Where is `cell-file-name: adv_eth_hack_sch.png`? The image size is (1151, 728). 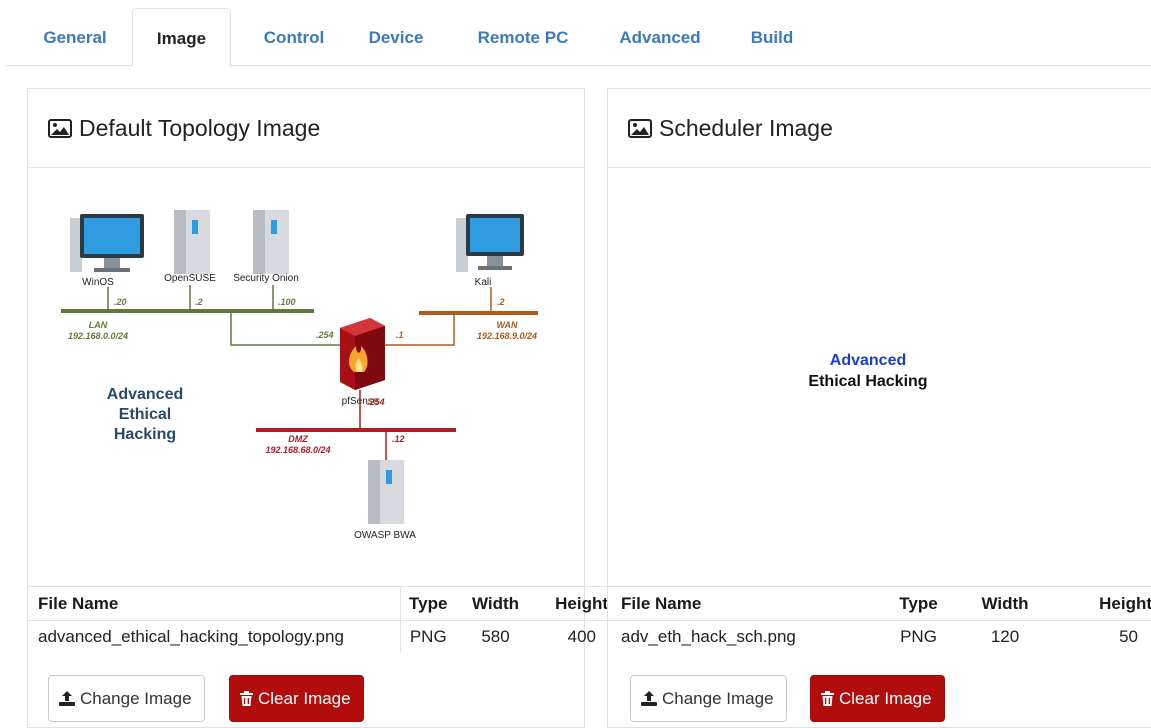
cell-file-name: adv_eth_hack_sch.png is located at coordinates (747, 636).